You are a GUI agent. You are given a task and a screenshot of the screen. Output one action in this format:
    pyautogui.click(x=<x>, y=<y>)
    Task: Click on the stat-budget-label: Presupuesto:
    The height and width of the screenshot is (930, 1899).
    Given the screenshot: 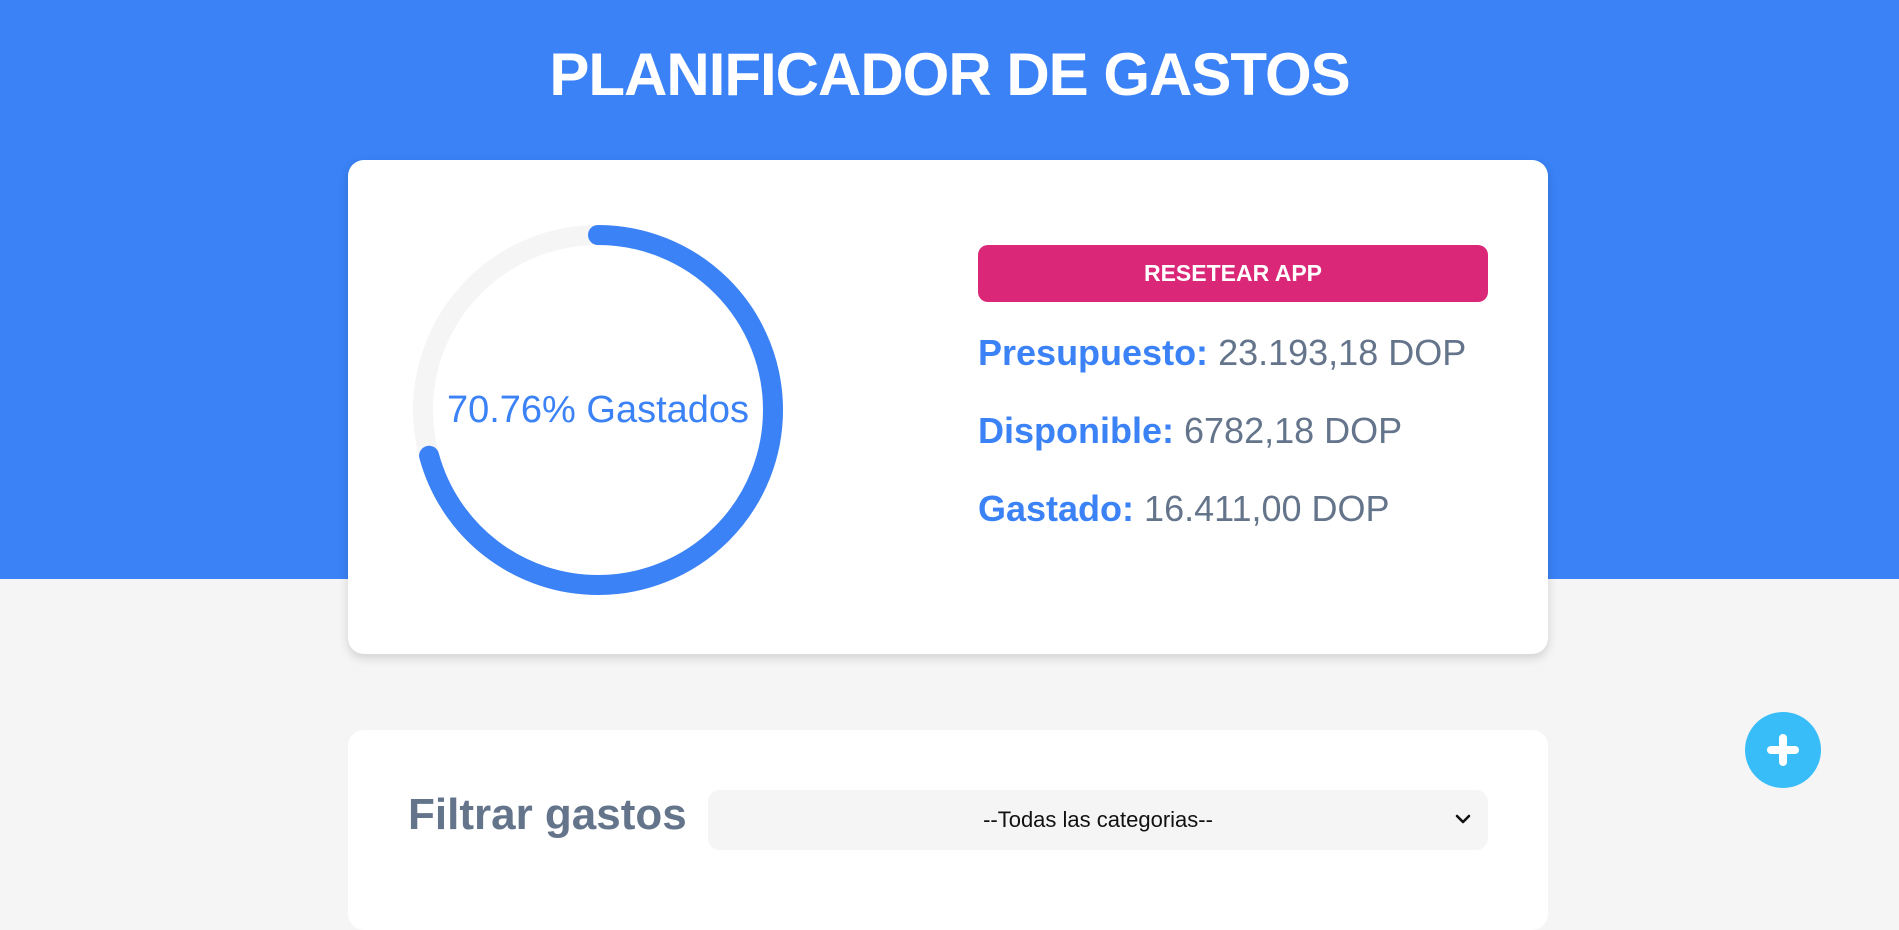 What is the action you would take?
    pyautogui.click(x=1093, y=352)
    